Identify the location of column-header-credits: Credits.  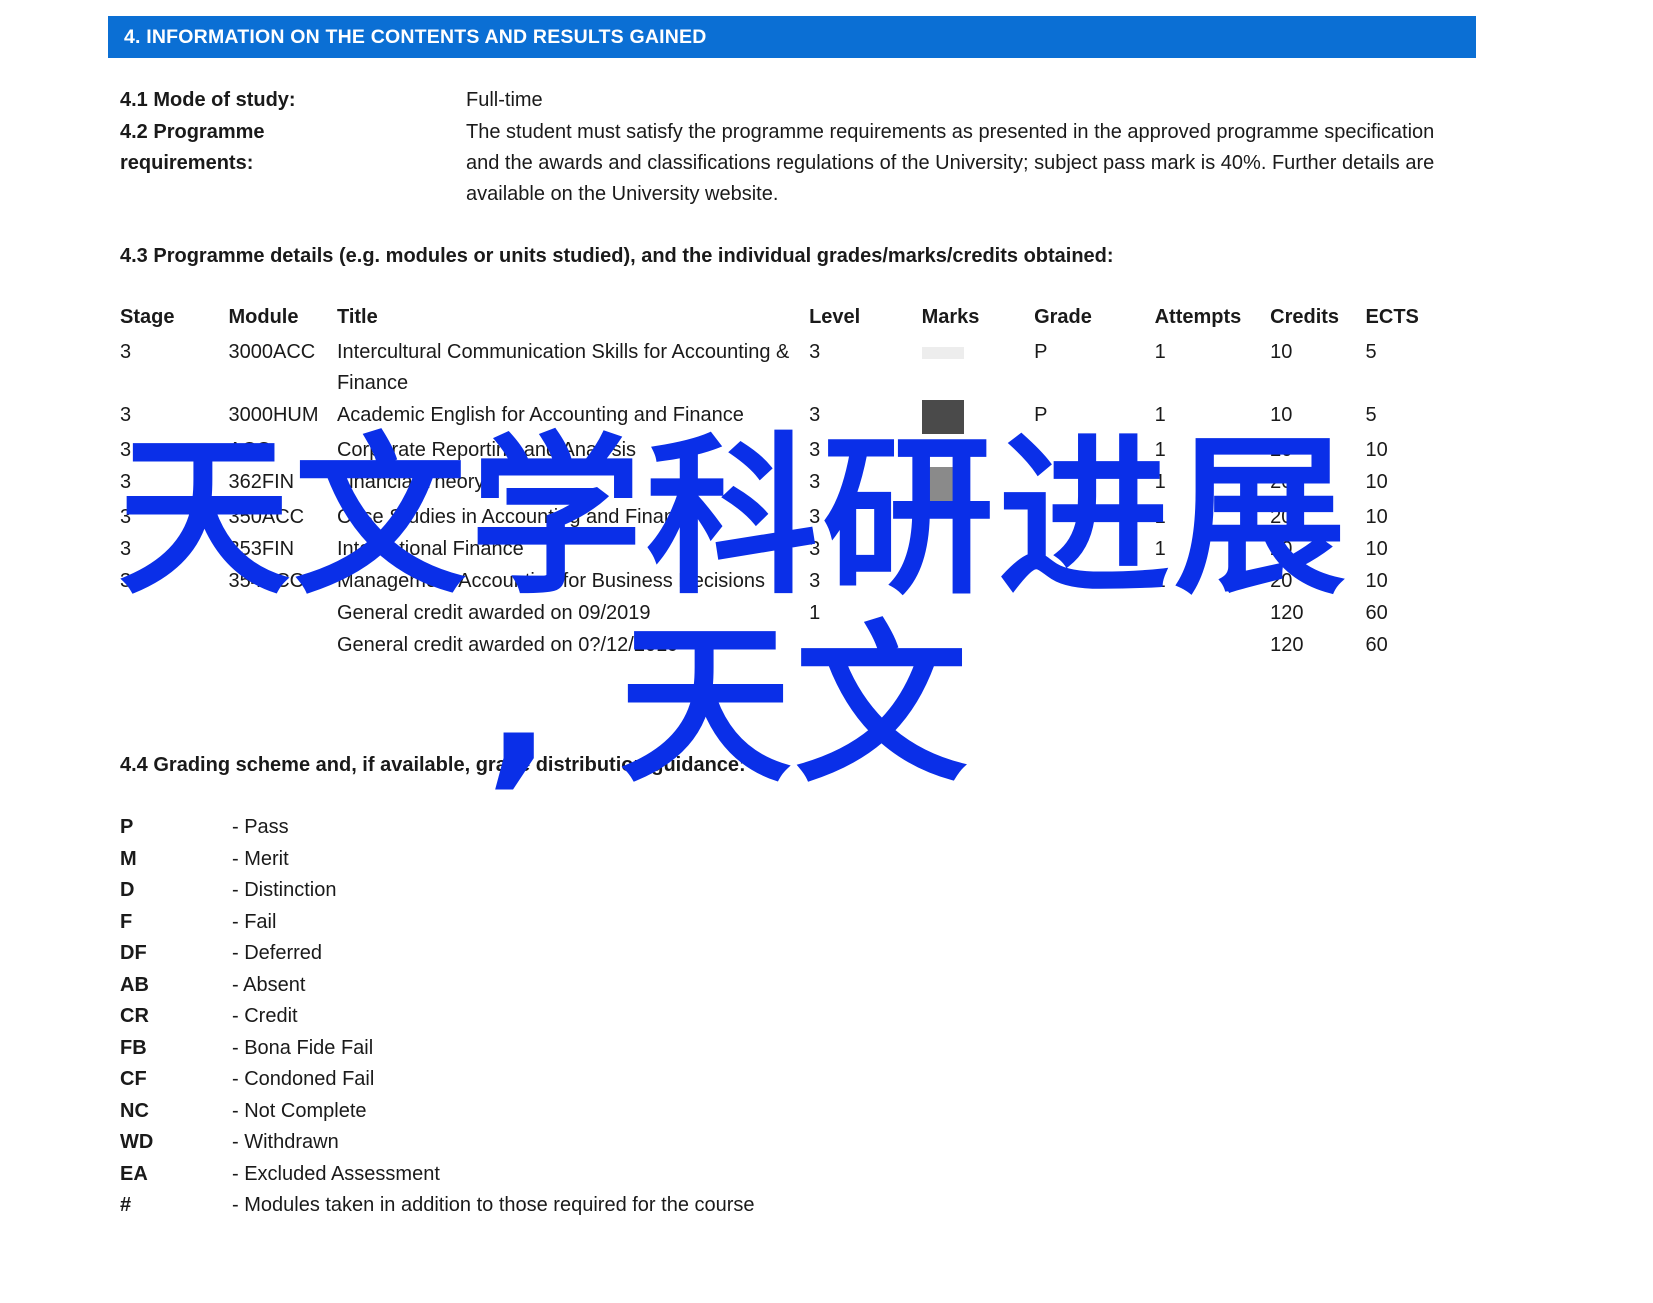
(1305, 317).